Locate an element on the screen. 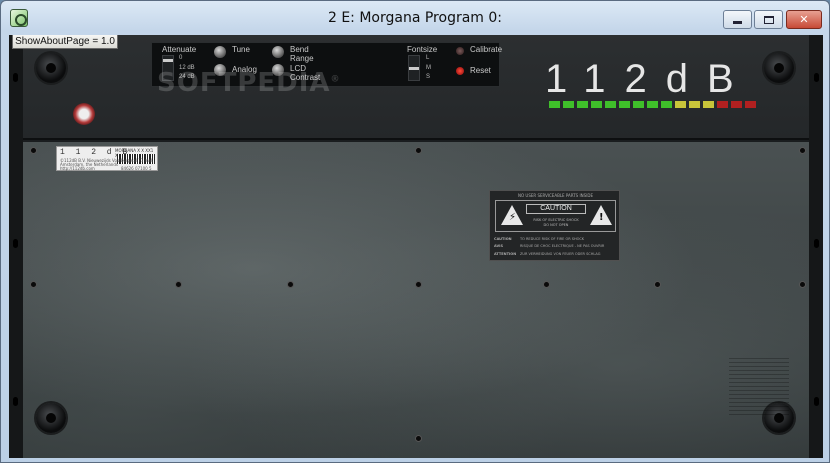  watermark-text: SOFTPEDIA is located at coordinates (244, 83).